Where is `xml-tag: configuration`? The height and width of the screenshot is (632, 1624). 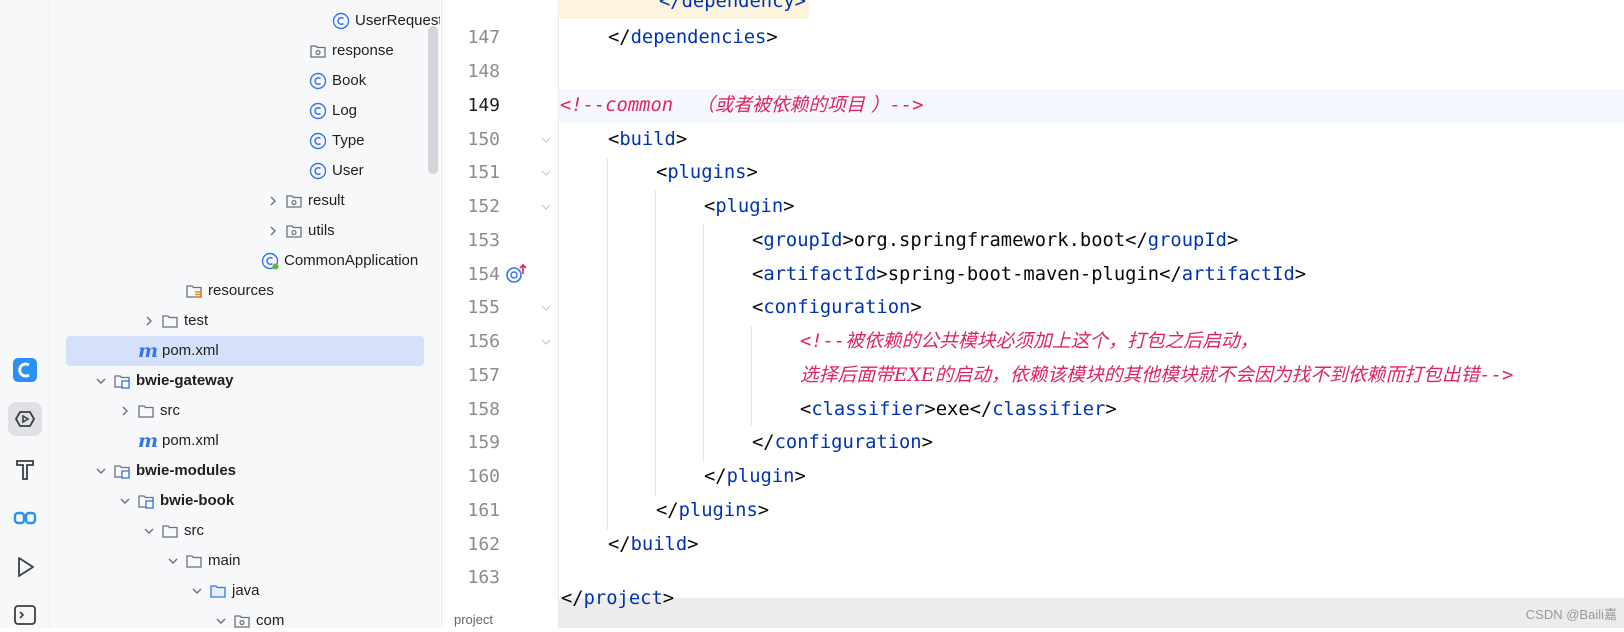
xml-tag: configuration is located at coordinates (837, 307).